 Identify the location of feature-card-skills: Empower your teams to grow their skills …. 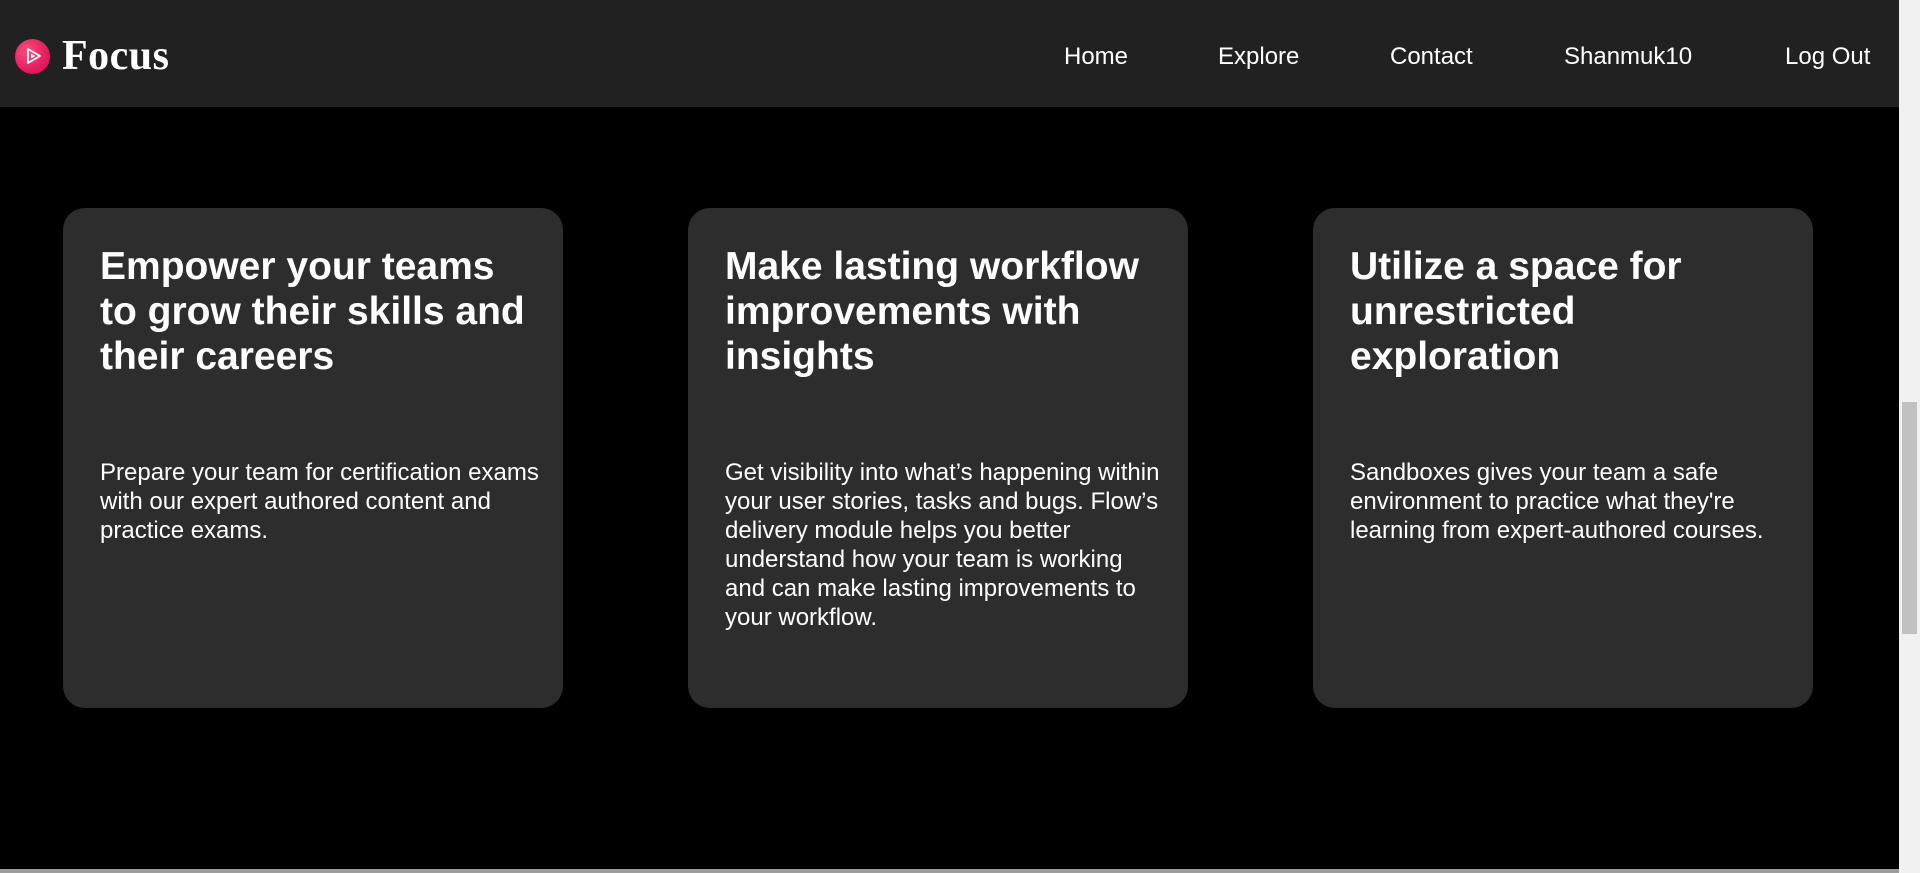
(313, 458).